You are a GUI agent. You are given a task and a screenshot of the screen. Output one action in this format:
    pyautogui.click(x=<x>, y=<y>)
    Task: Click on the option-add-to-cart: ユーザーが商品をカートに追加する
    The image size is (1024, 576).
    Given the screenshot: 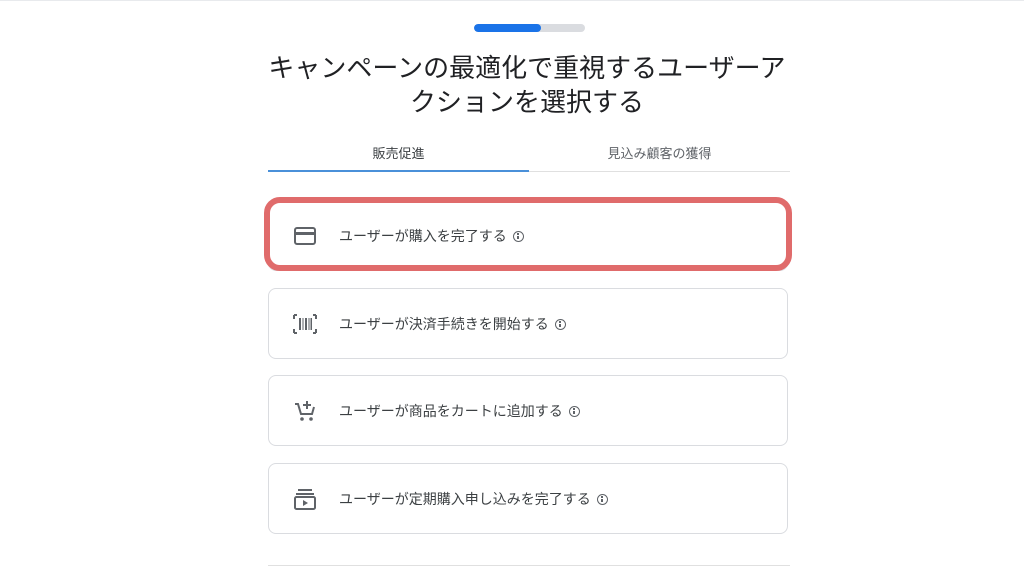 What is the action you would take?
    pyautogui.click(x=528, y=410)
    